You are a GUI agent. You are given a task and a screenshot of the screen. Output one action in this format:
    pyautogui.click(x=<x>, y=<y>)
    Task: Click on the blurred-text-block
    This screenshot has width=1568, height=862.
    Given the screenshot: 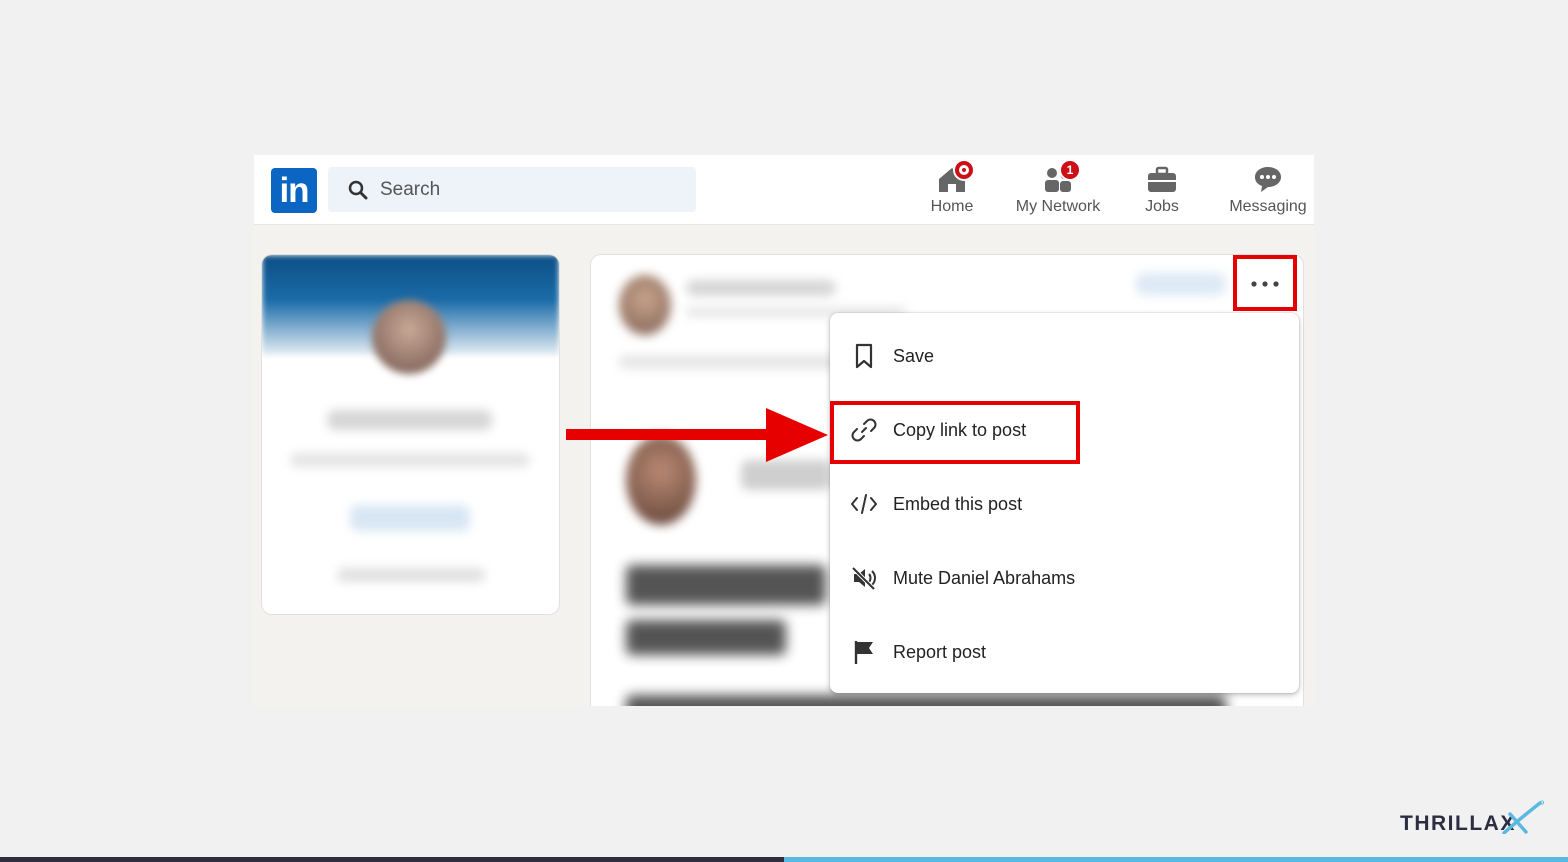 What is the action you would take?
    pyautogui.click(x=786, y=475)
    